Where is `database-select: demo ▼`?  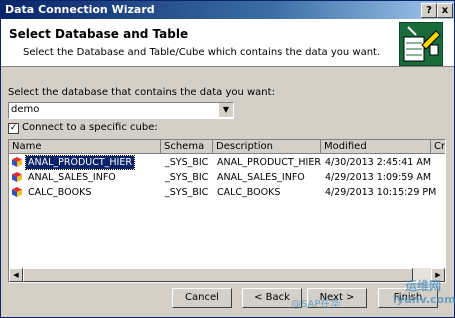
database-select: demo ▼ is located at coordinates (121, 110).